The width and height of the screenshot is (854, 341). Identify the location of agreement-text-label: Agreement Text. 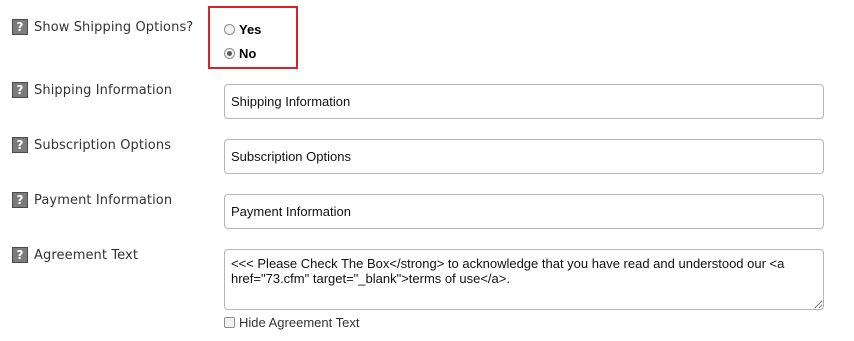
(86, 255).